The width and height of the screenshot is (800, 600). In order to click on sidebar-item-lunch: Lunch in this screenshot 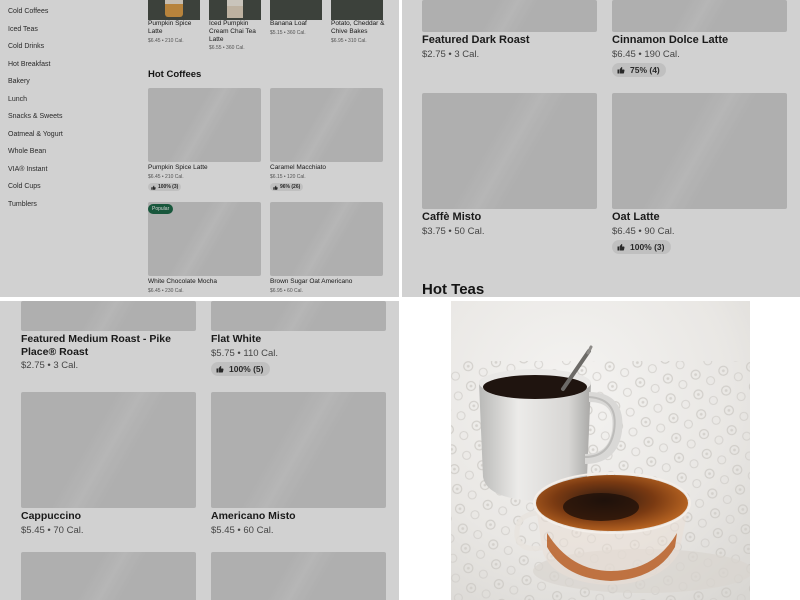, I will do `click(68, 104)`.